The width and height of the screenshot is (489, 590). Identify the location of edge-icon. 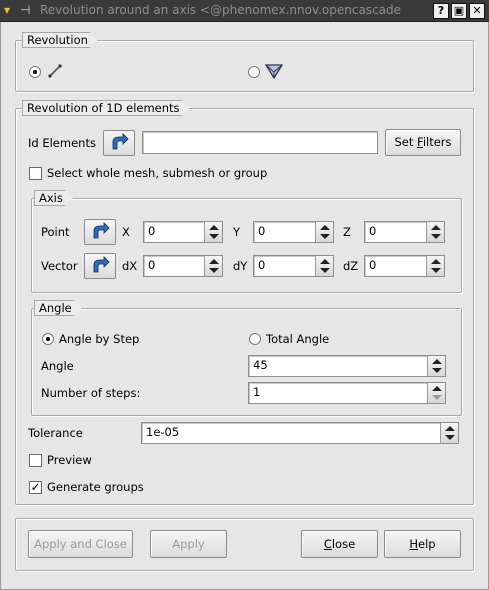
(56, 71).